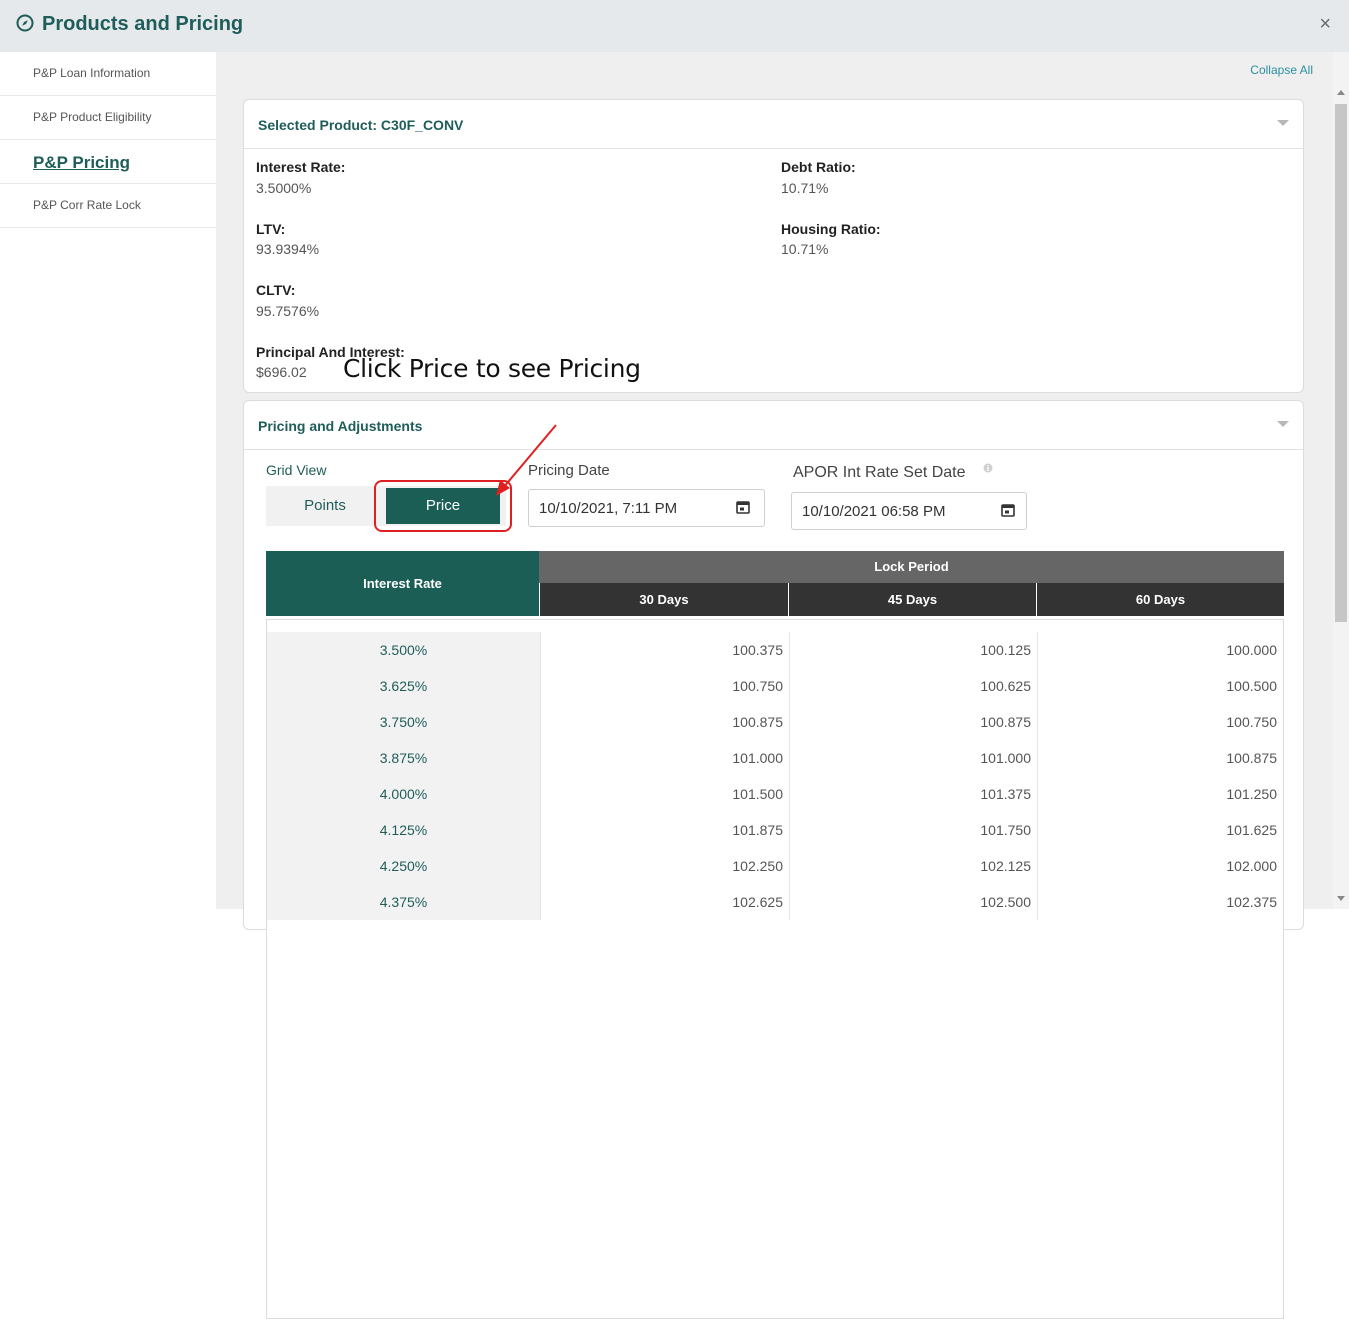 The width and height of the screenshot is (1349, 1319). What do you see at coordinates (1160, 866) in the screenshot?
I see `price-cell-d60: 102.000` at bounding box center [1160, 866].